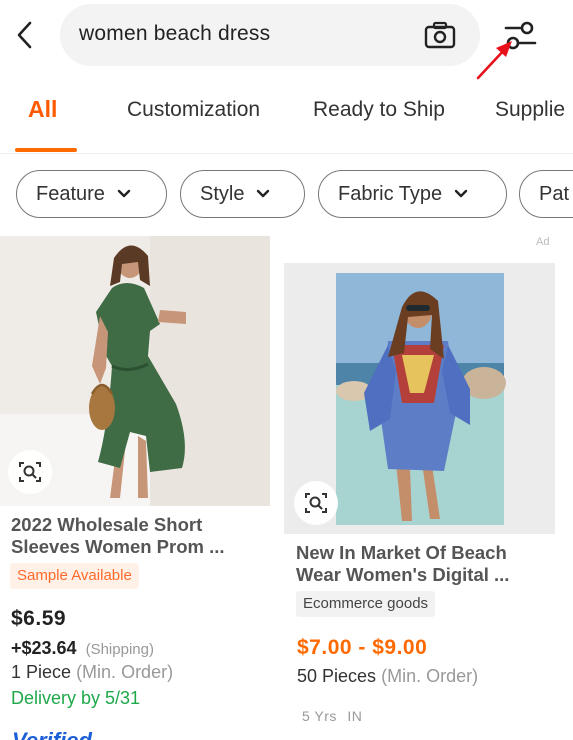  I want to click on product-title-line: New In Market Of Beach, so click(401, 552).